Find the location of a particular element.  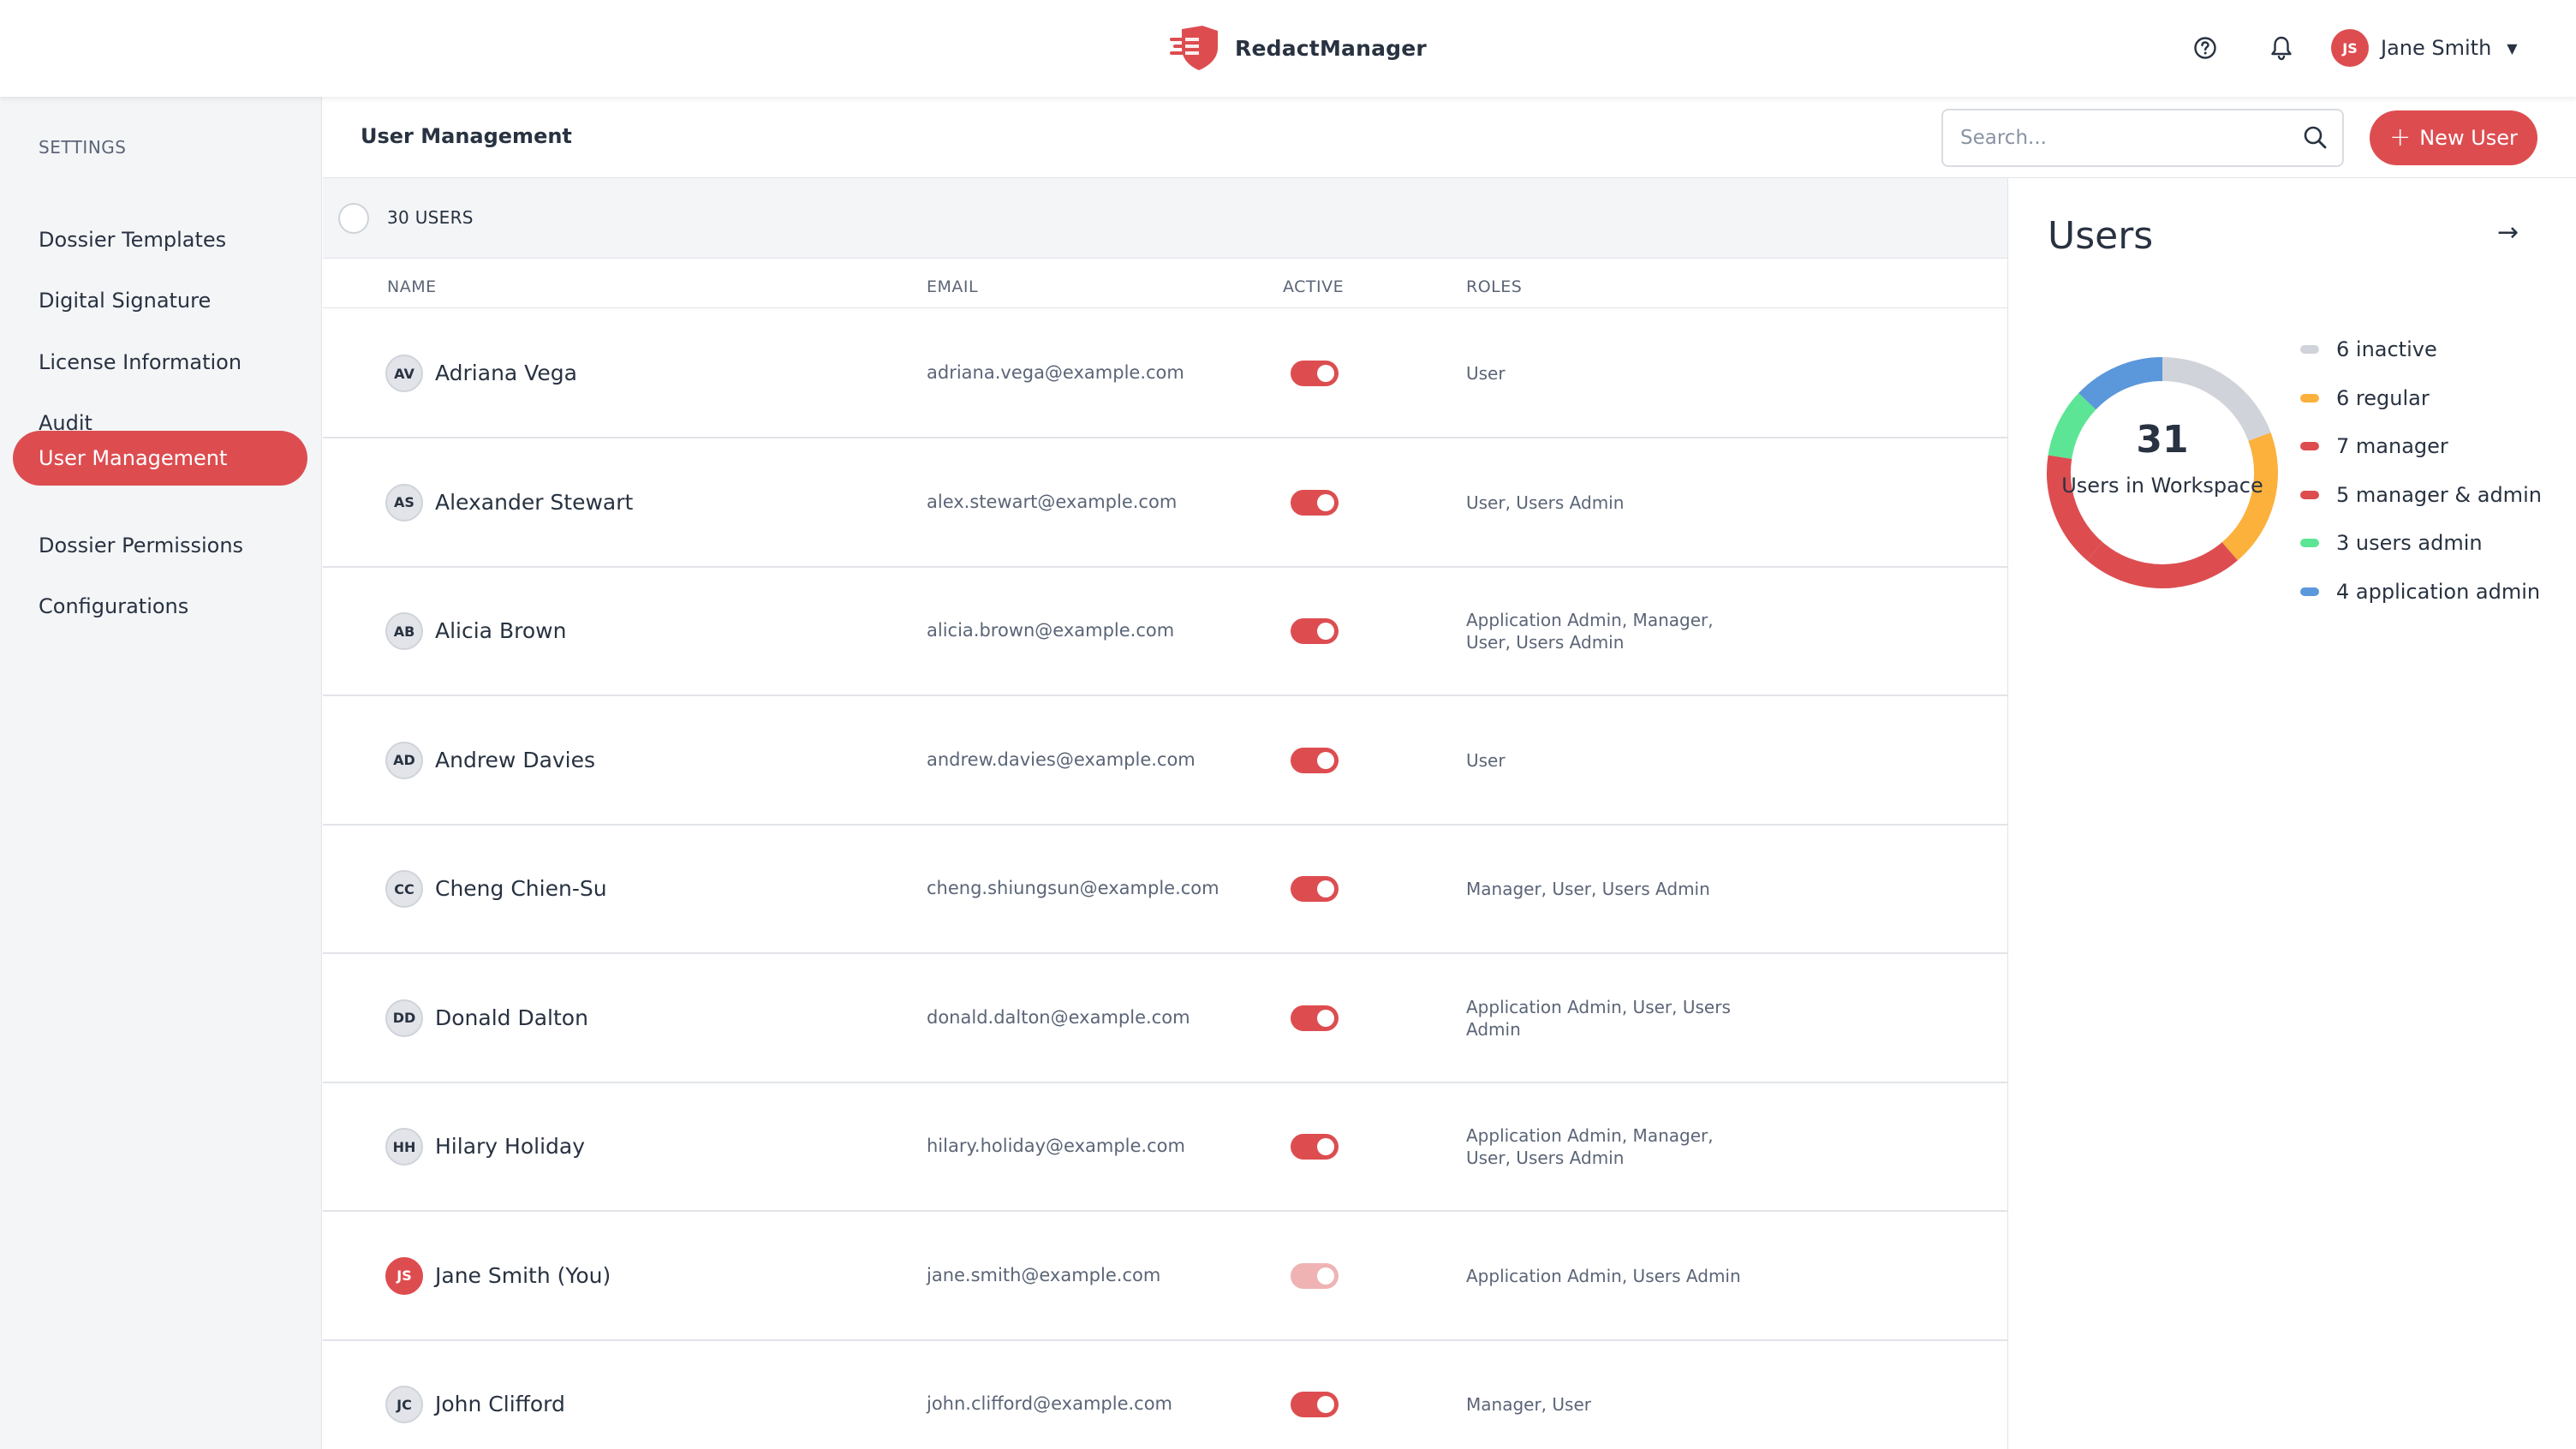

user-name: Alexander Stewart is located at coordinates (534, 502).